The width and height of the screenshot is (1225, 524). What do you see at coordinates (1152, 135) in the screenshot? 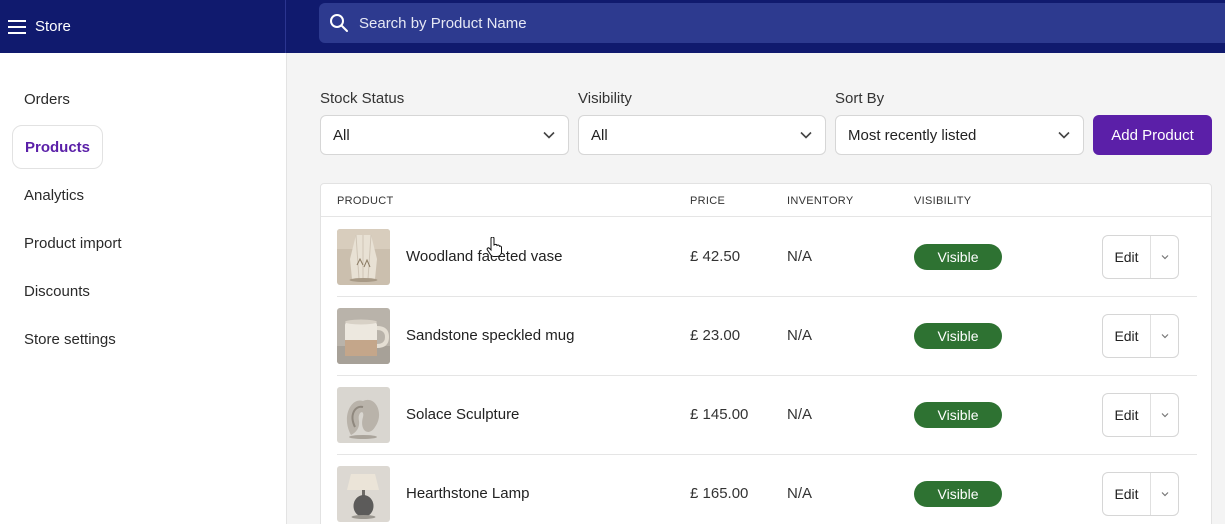
I see `add-product-button: Add Product` at bounding box center [1152, 135].